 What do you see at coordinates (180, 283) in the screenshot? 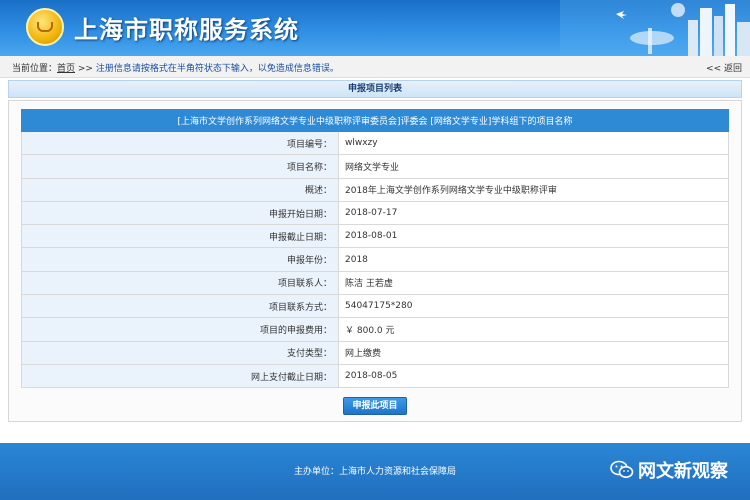
I see `row-label: 项目联系人：` at bounding box center [180, 283].